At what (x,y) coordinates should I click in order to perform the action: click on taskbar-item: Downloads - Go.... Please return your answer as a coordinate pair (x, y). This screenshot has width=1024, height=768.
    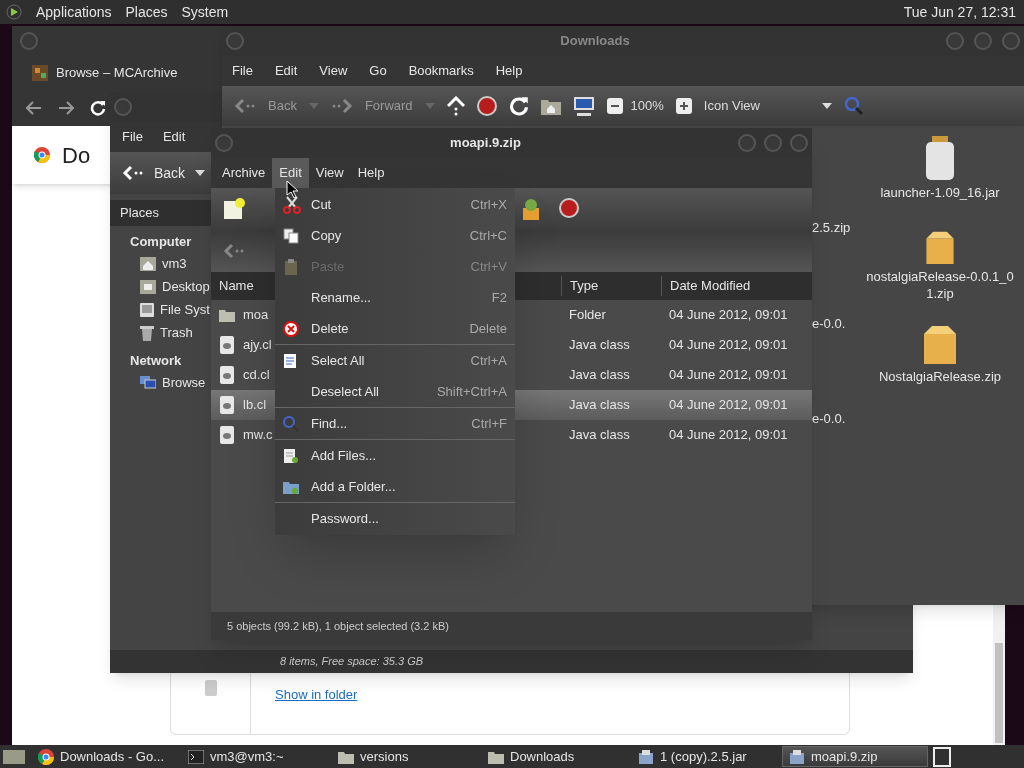
    Looking at the image, I should click on (105, 756).